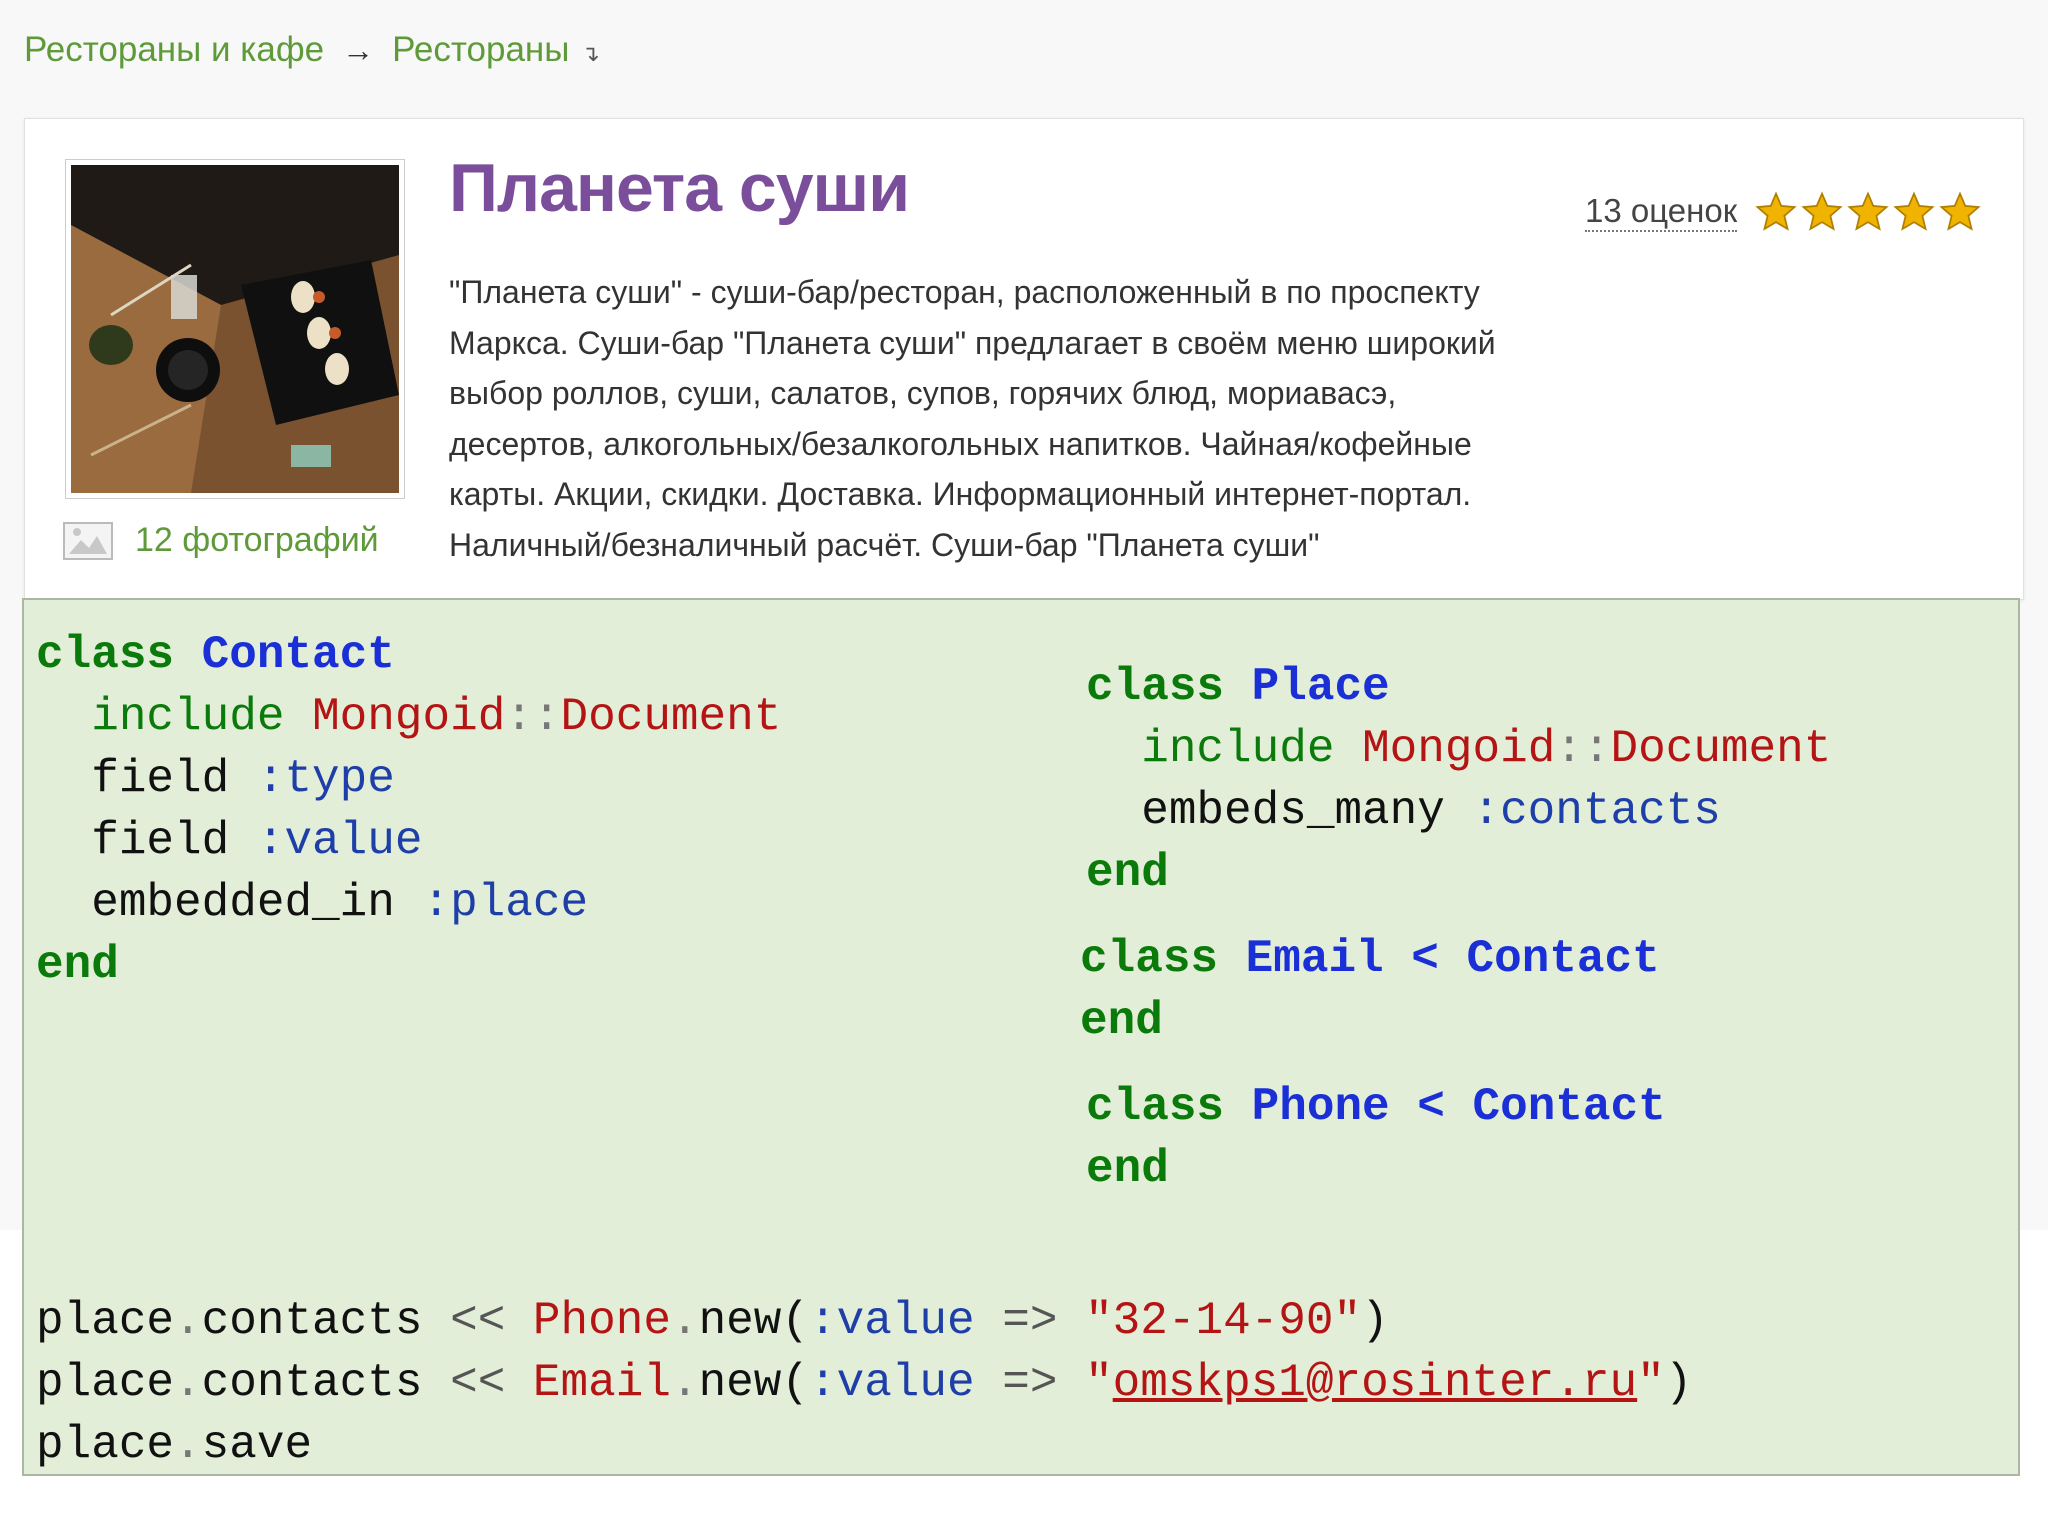 This screenshot has height=1536, width=2048. I want to click on email-class-code: class Email < Contact end, so click(1370, 990).